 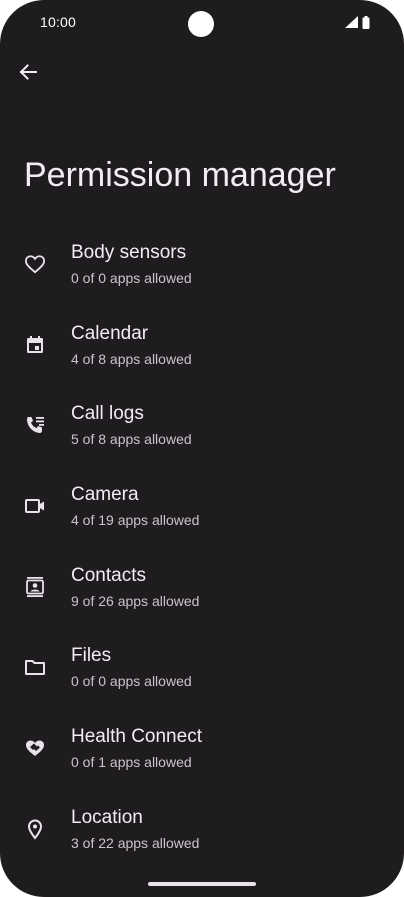 I want to click on permission-label: Calendar, so click(x=110, y=333).